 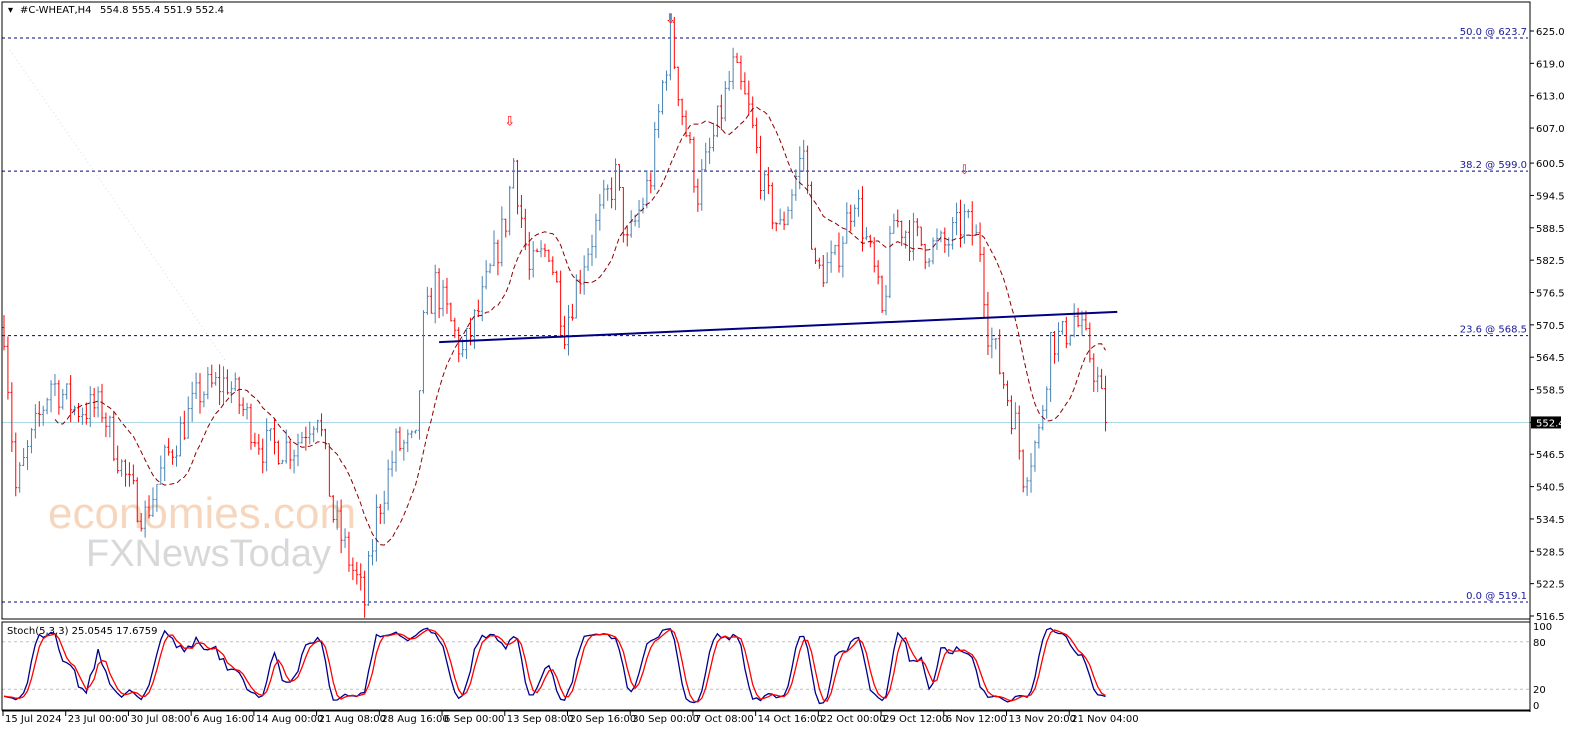 What do you see at coordinates (474, 719) in the screenshot?
I see `x-tick-label: 6 Sep 00:00` at bounding box center [474, 719].